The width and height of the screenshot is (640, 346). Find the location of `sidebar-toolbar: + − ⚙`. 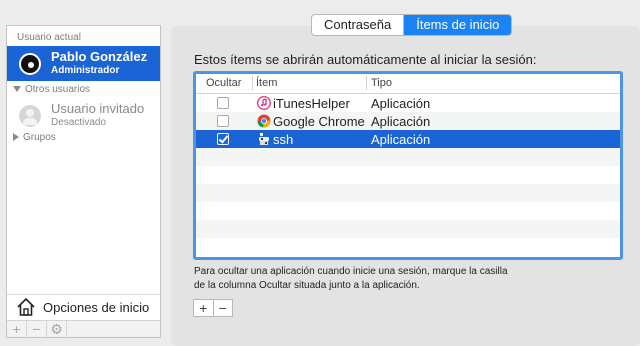

sidebar-toolbar: + − ⚙ is located at coordinates (83, 328).